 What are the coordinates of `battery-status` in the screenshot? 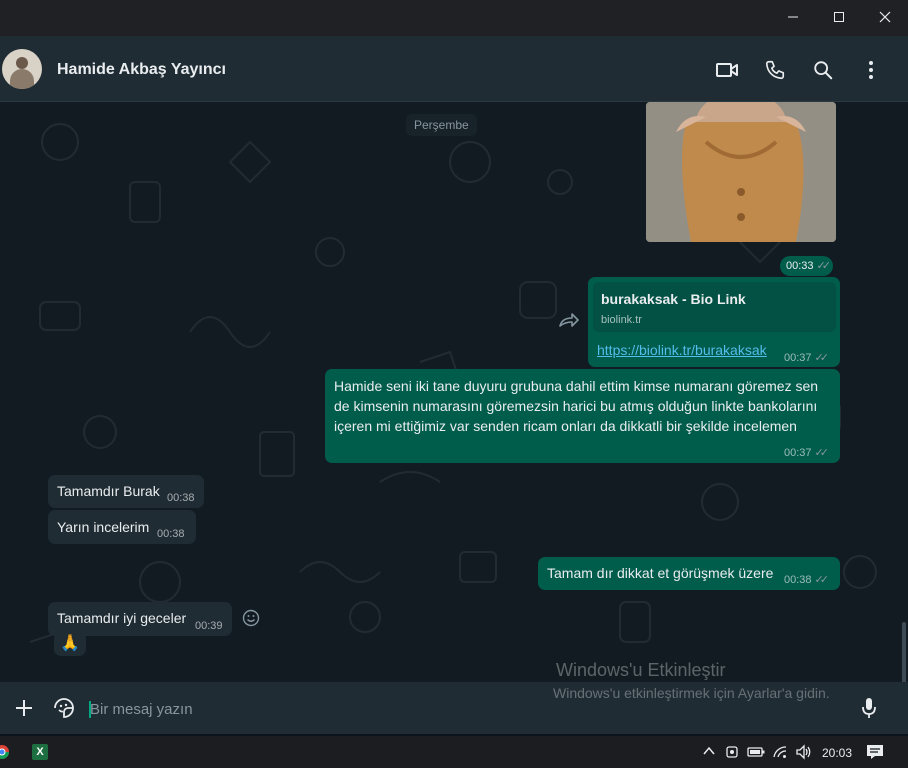 It's located at (756, 754).